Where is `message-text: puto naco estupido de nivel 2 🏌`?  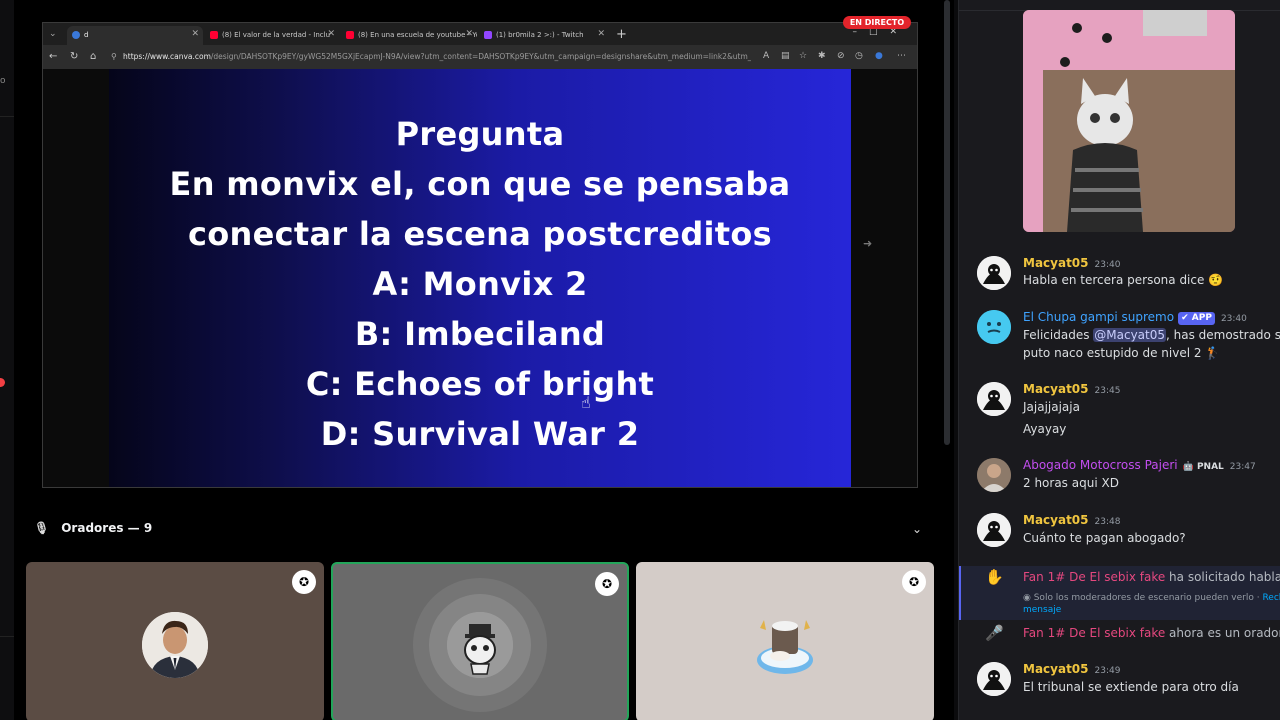 message-text: puto naco estupido de nivel 2 🏌 is located at coordinates (1122, 353).